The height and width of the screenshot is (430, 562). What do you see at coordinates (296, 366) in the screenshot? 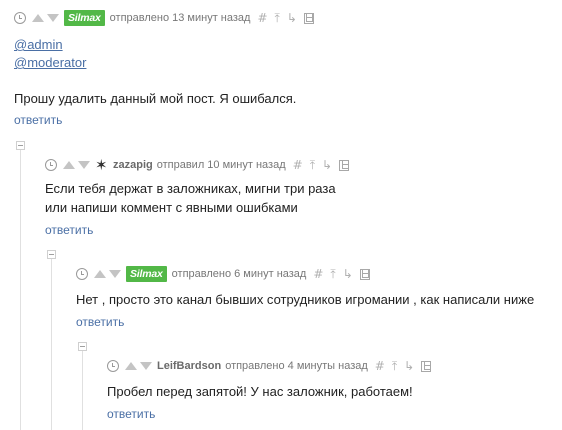
I see `posted-time: отправлено 4 минуты назад` at bounding box center [296, 366].